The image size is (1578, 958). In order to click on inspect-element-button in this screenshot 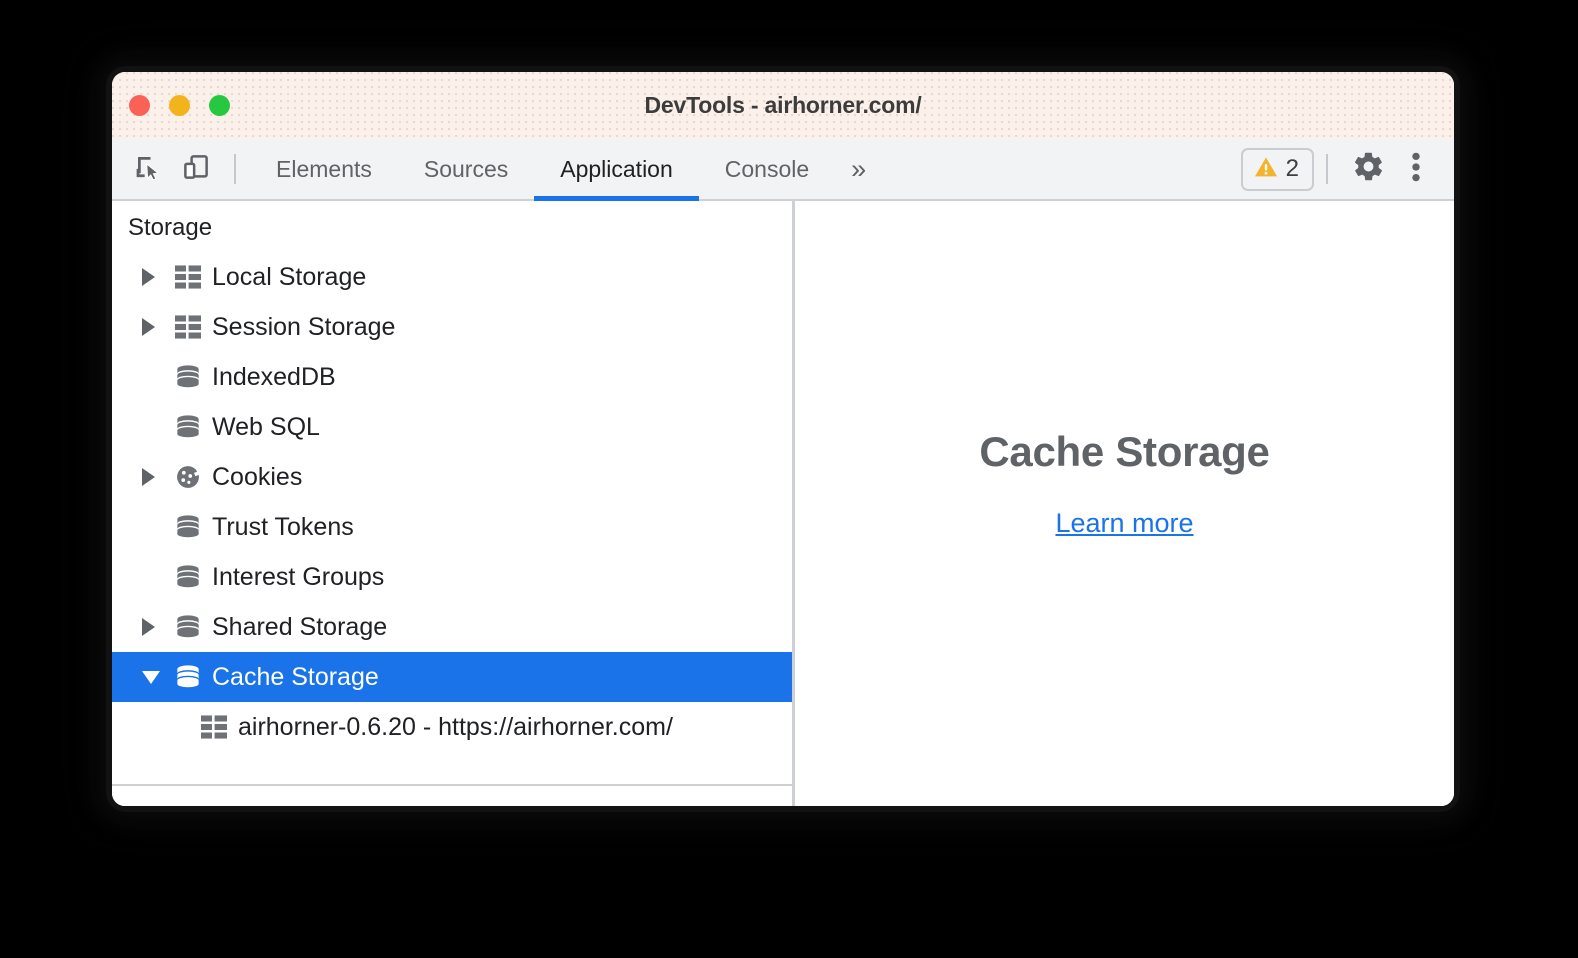, I will do `click(148, 169)`.